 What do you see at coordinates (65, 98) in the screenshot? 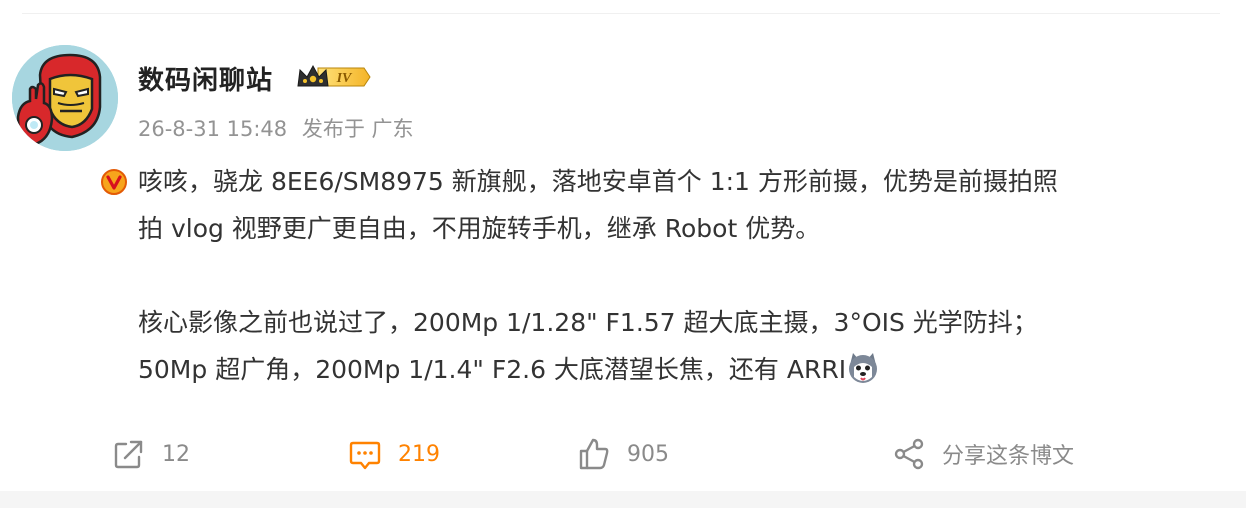
I see `iron-man-avatar-icon` at bounding box center [65, 98].